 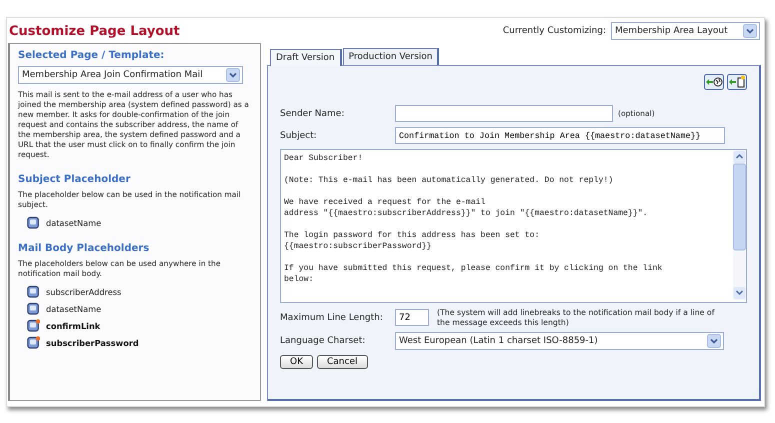 I want to click on section-heading: Selected Page / Template:, so click(x=92, y=55).